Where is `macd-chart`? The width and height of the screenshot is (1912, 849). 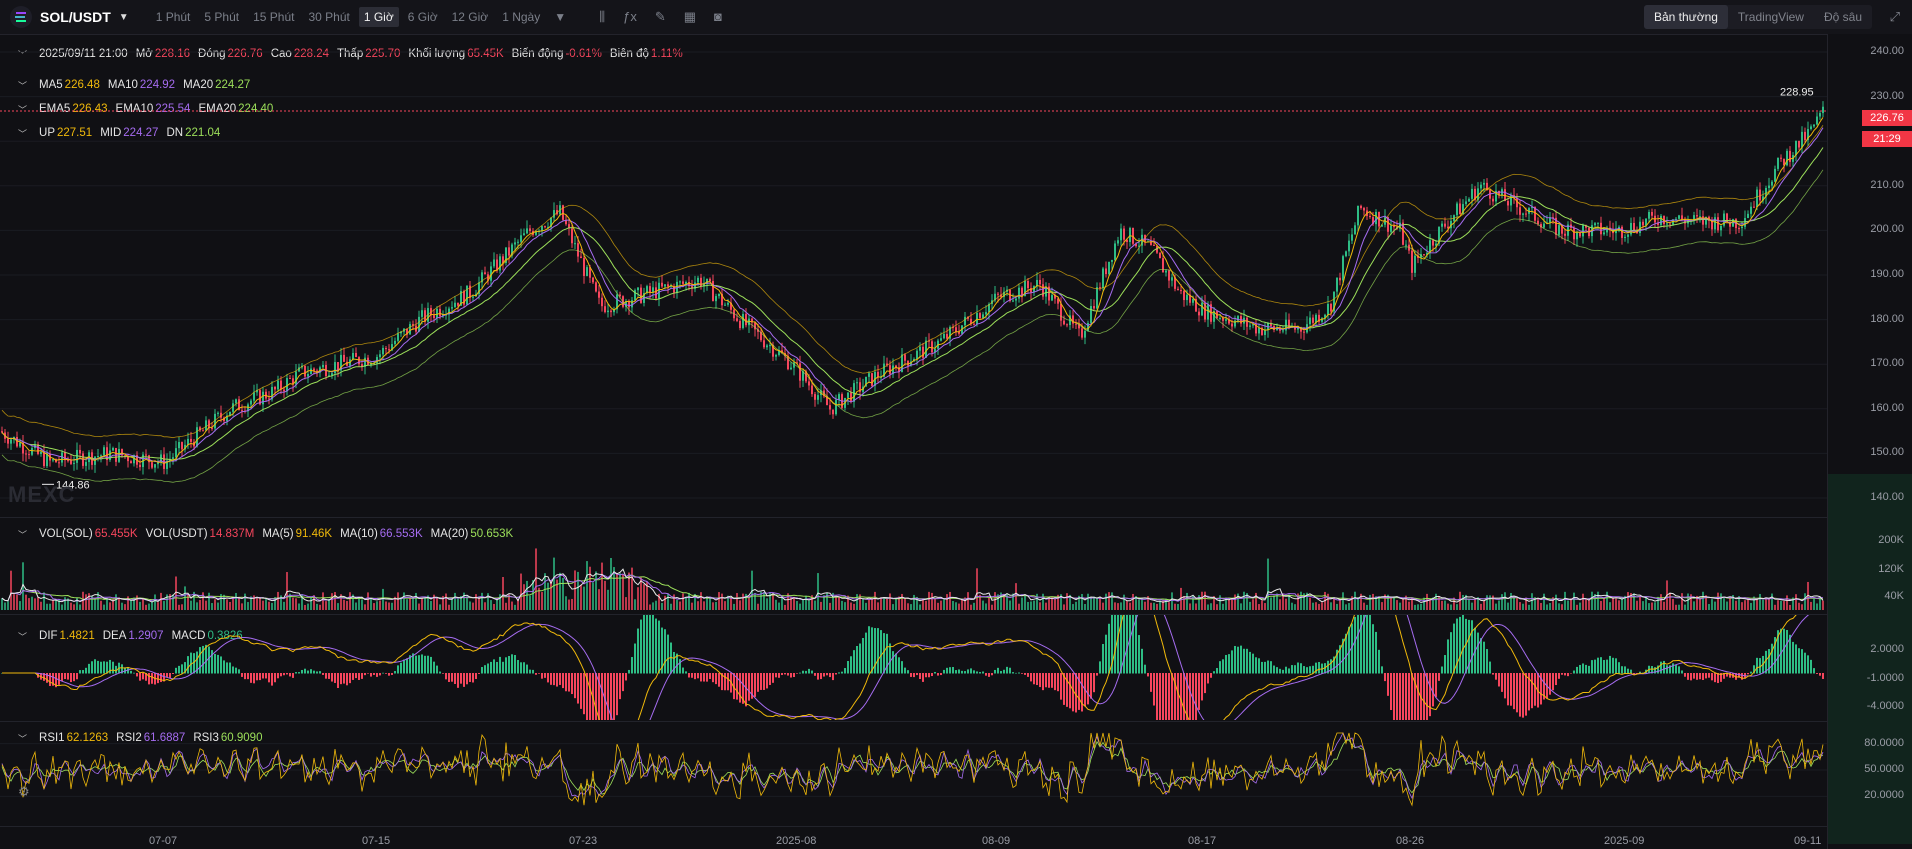
macd-chart is located at coordinates (914, 667).